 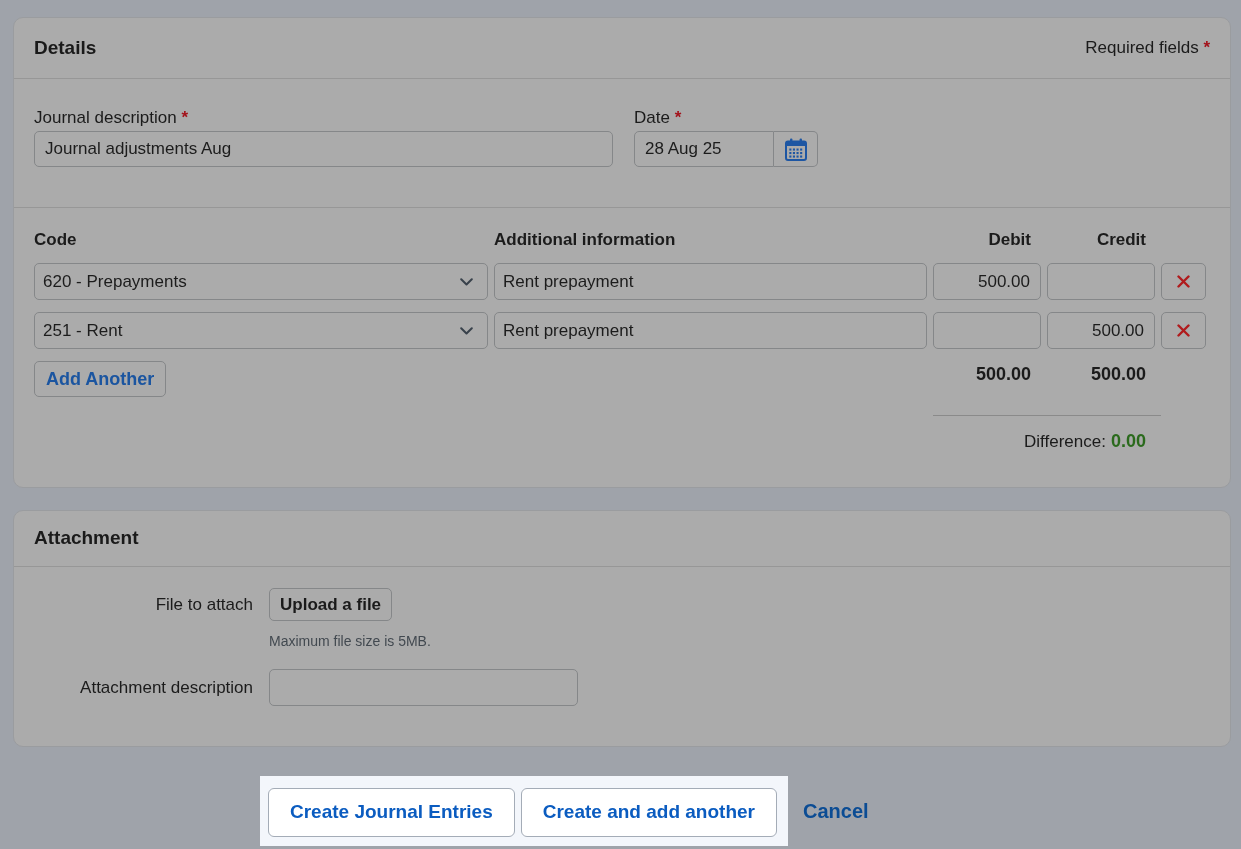 I want to click on column-header: Credit, so click(x=1121, y=240).